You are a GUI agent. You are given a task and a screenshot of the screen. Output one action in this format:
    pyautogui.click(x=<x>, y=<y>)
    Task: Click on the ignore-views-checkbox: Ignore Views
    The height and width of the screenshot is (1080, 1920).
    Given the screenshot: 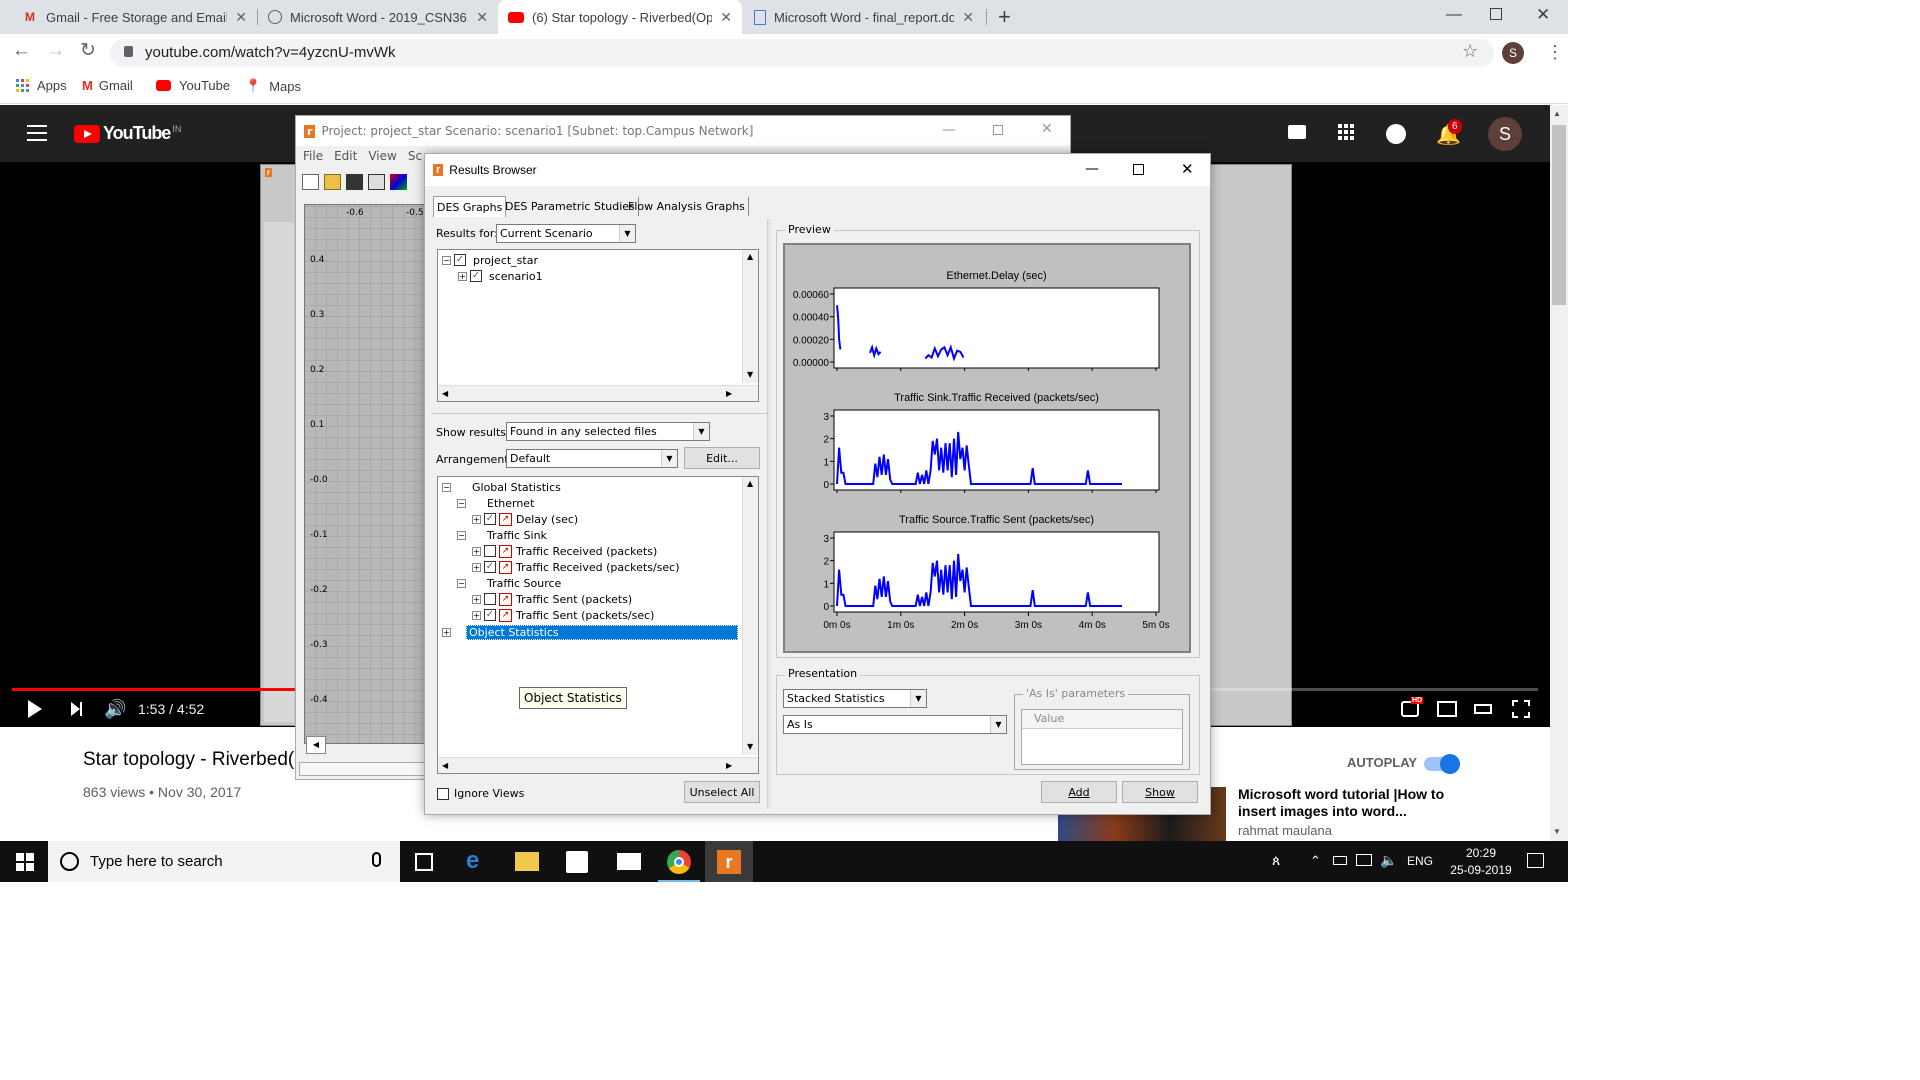 What is the action you would take?
    pyautogui.click(x=480, y=793)
    